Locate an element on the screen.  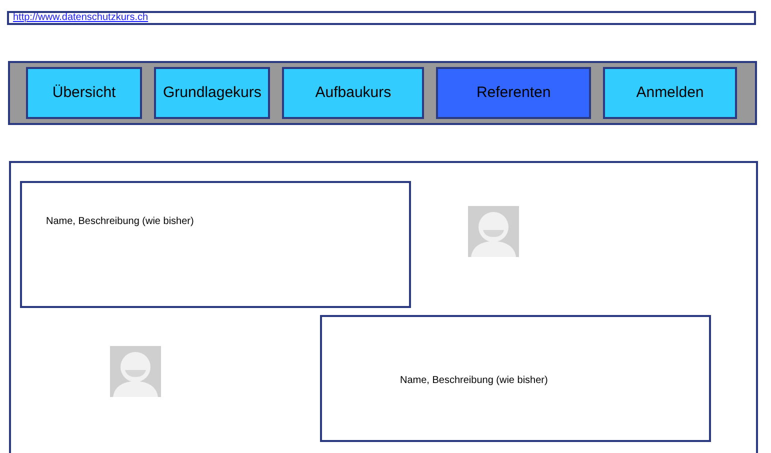
nav-tab: Grundlagekurs is located at coordinates (212, 93).